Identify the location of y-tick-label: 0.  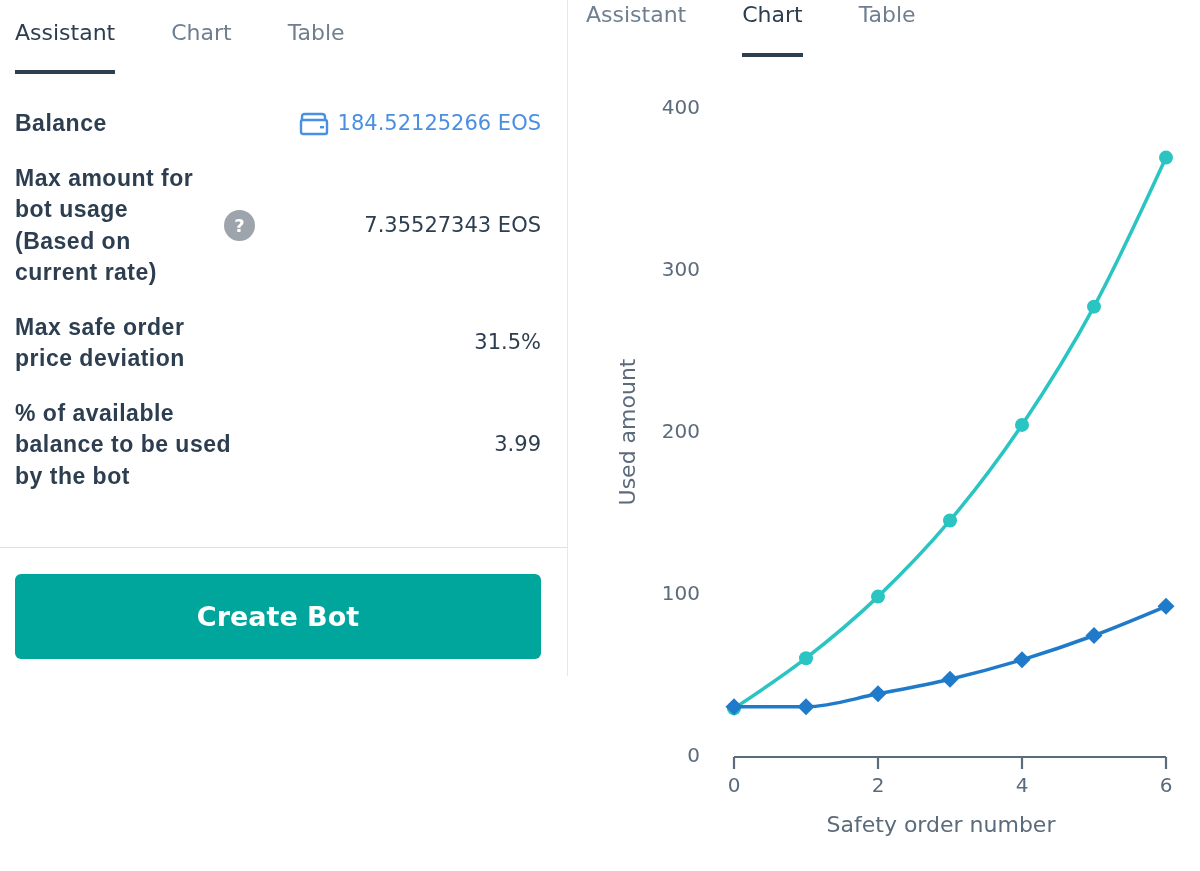
(693, 755).